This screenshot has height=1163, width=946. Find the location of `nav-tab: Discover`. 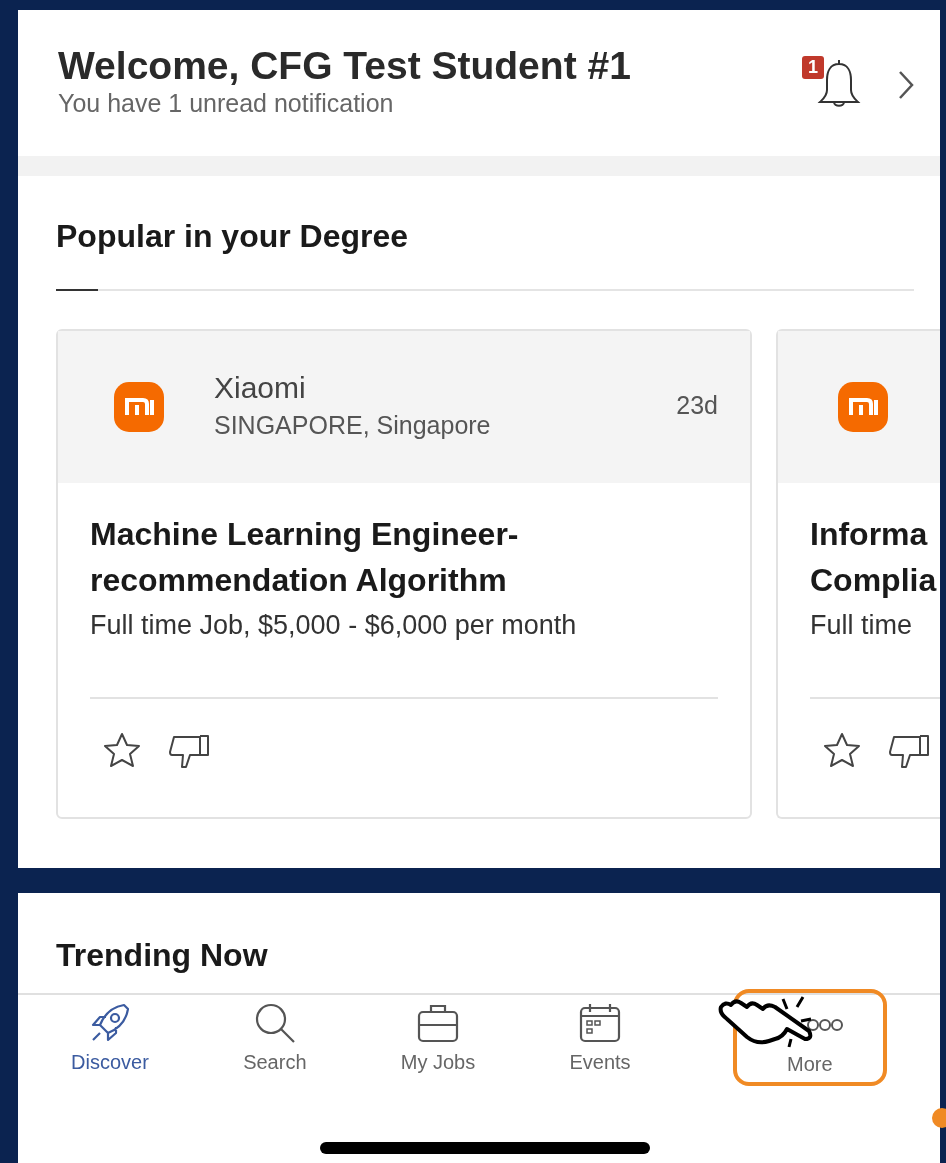

nav-tab: Discover is located at coordinates (110, 1039).